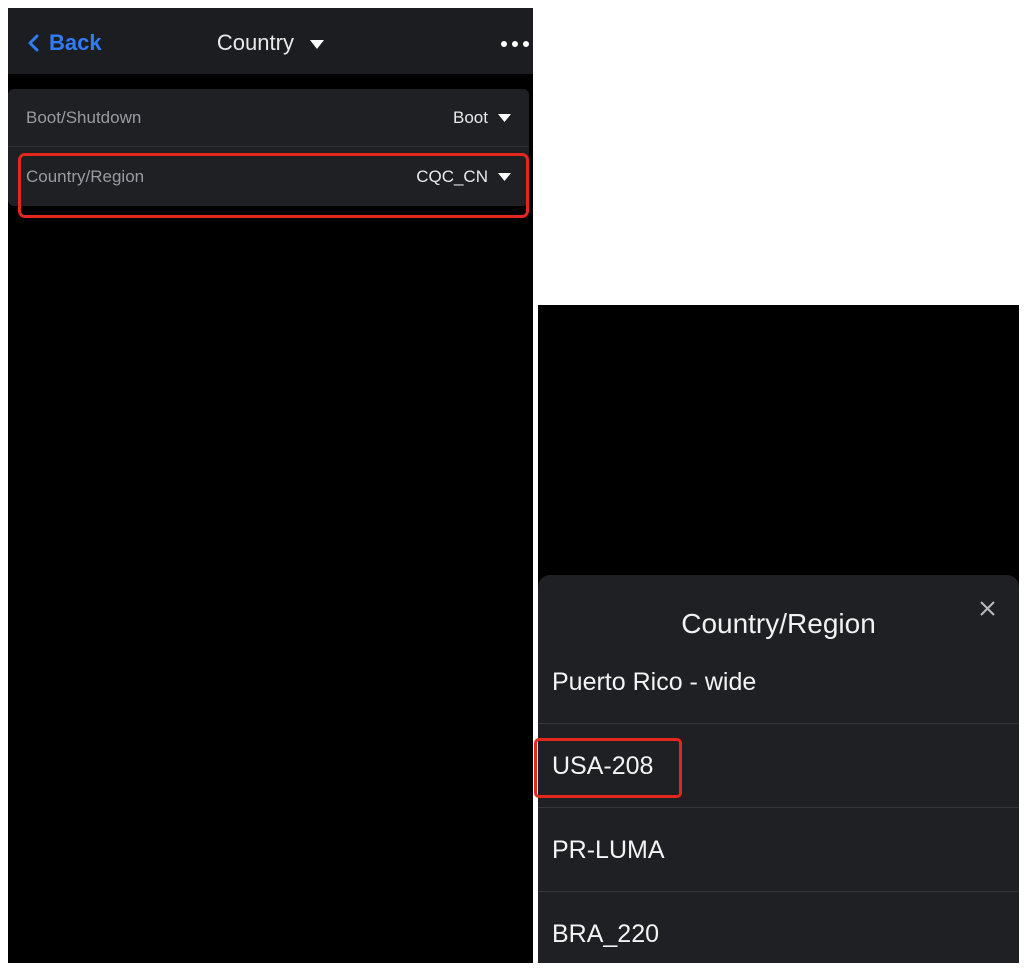 The image size is (1024, 968). I want to click on option-item: PR-LUMA, so click(778, 850).